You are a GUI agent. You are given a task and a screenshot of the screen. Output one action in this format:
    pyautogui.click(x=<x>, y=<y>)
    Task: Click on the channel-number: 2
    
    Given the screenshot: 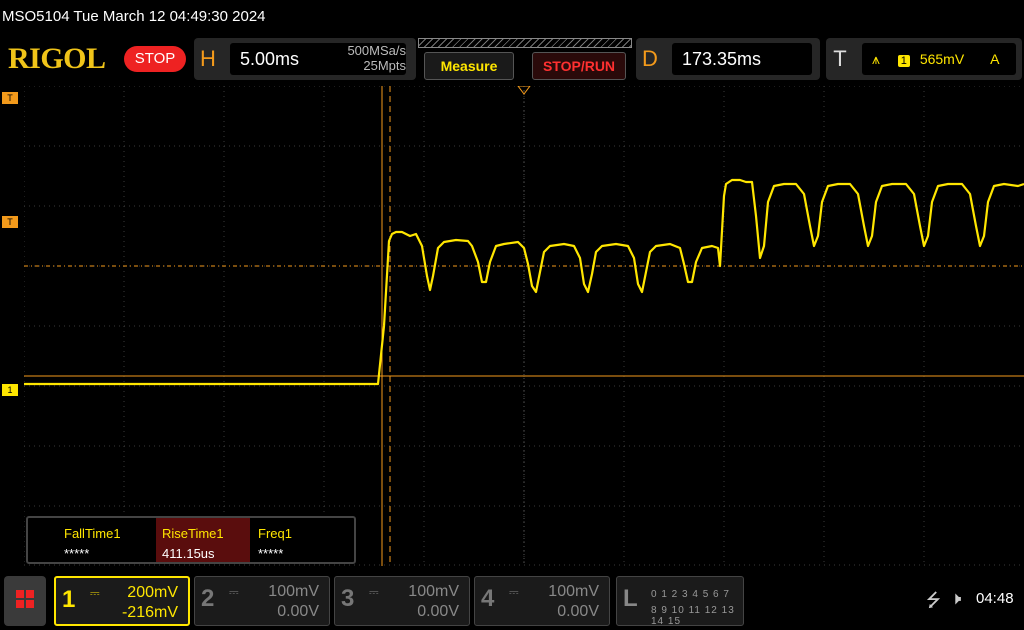 What is the action you would take?
    pyautogui.click(x=208, y=598)
    